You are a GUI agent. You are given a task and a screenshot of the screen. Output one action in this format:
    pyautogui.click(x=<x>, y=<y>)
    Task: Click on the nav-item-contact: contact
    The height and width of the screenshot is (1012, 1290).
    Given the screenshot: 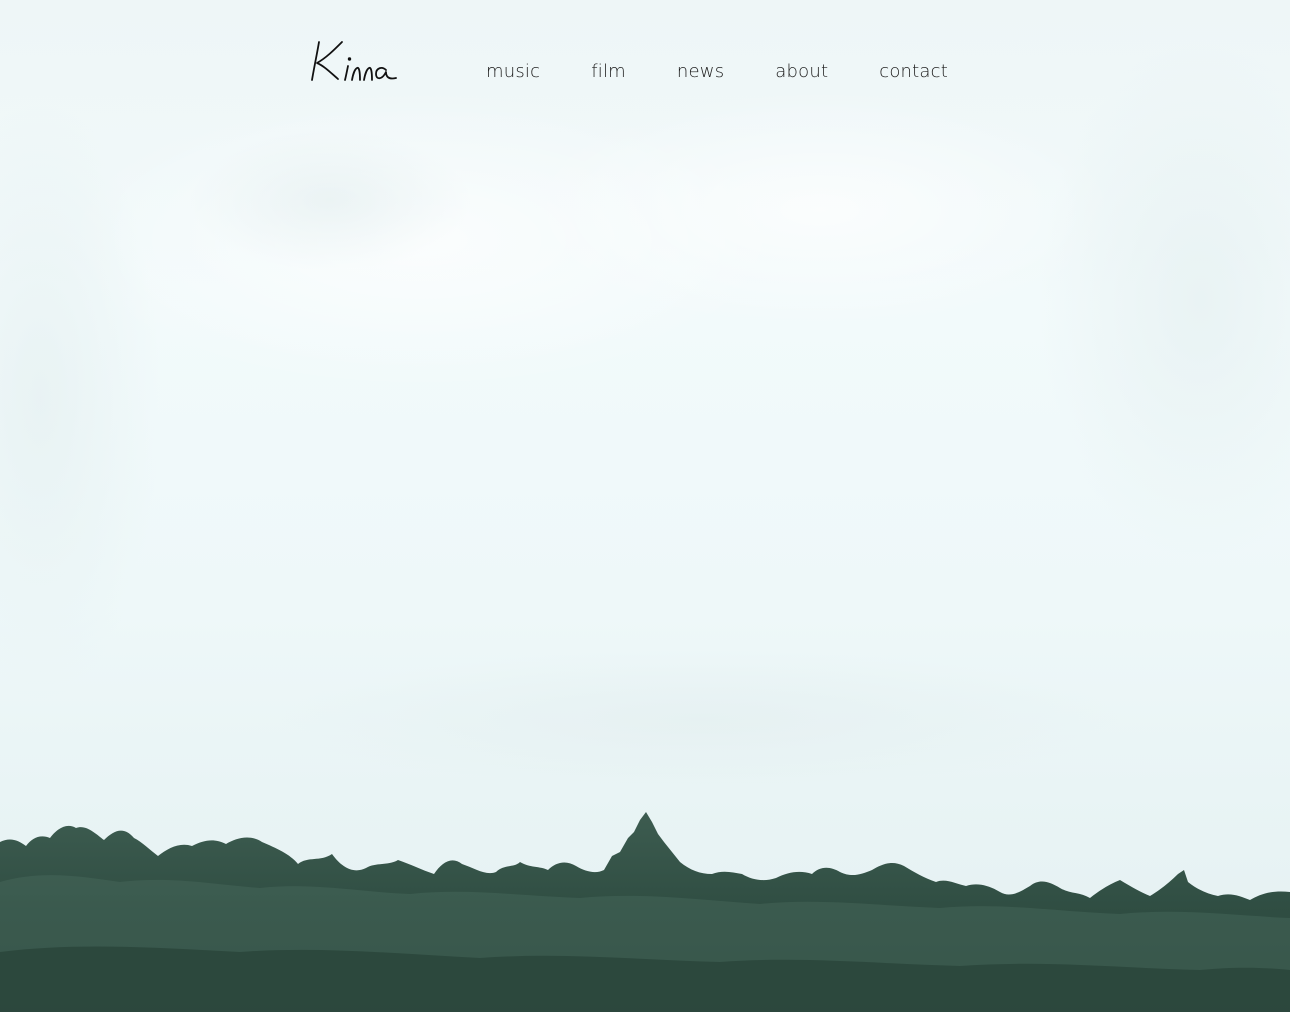 What is the action you would take?
    pyautogui.click(x=913, y=72)
    